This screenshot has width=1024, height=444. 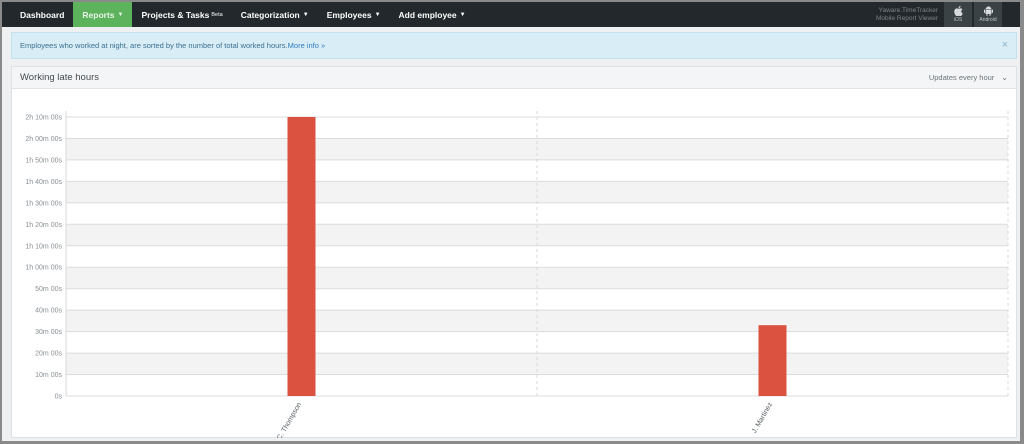 What do you see at coordinates (175, 14) in the screenshot?
I see `nav-projects-tasks-label: Projects & Tasks` at bounding box center [175, 14].